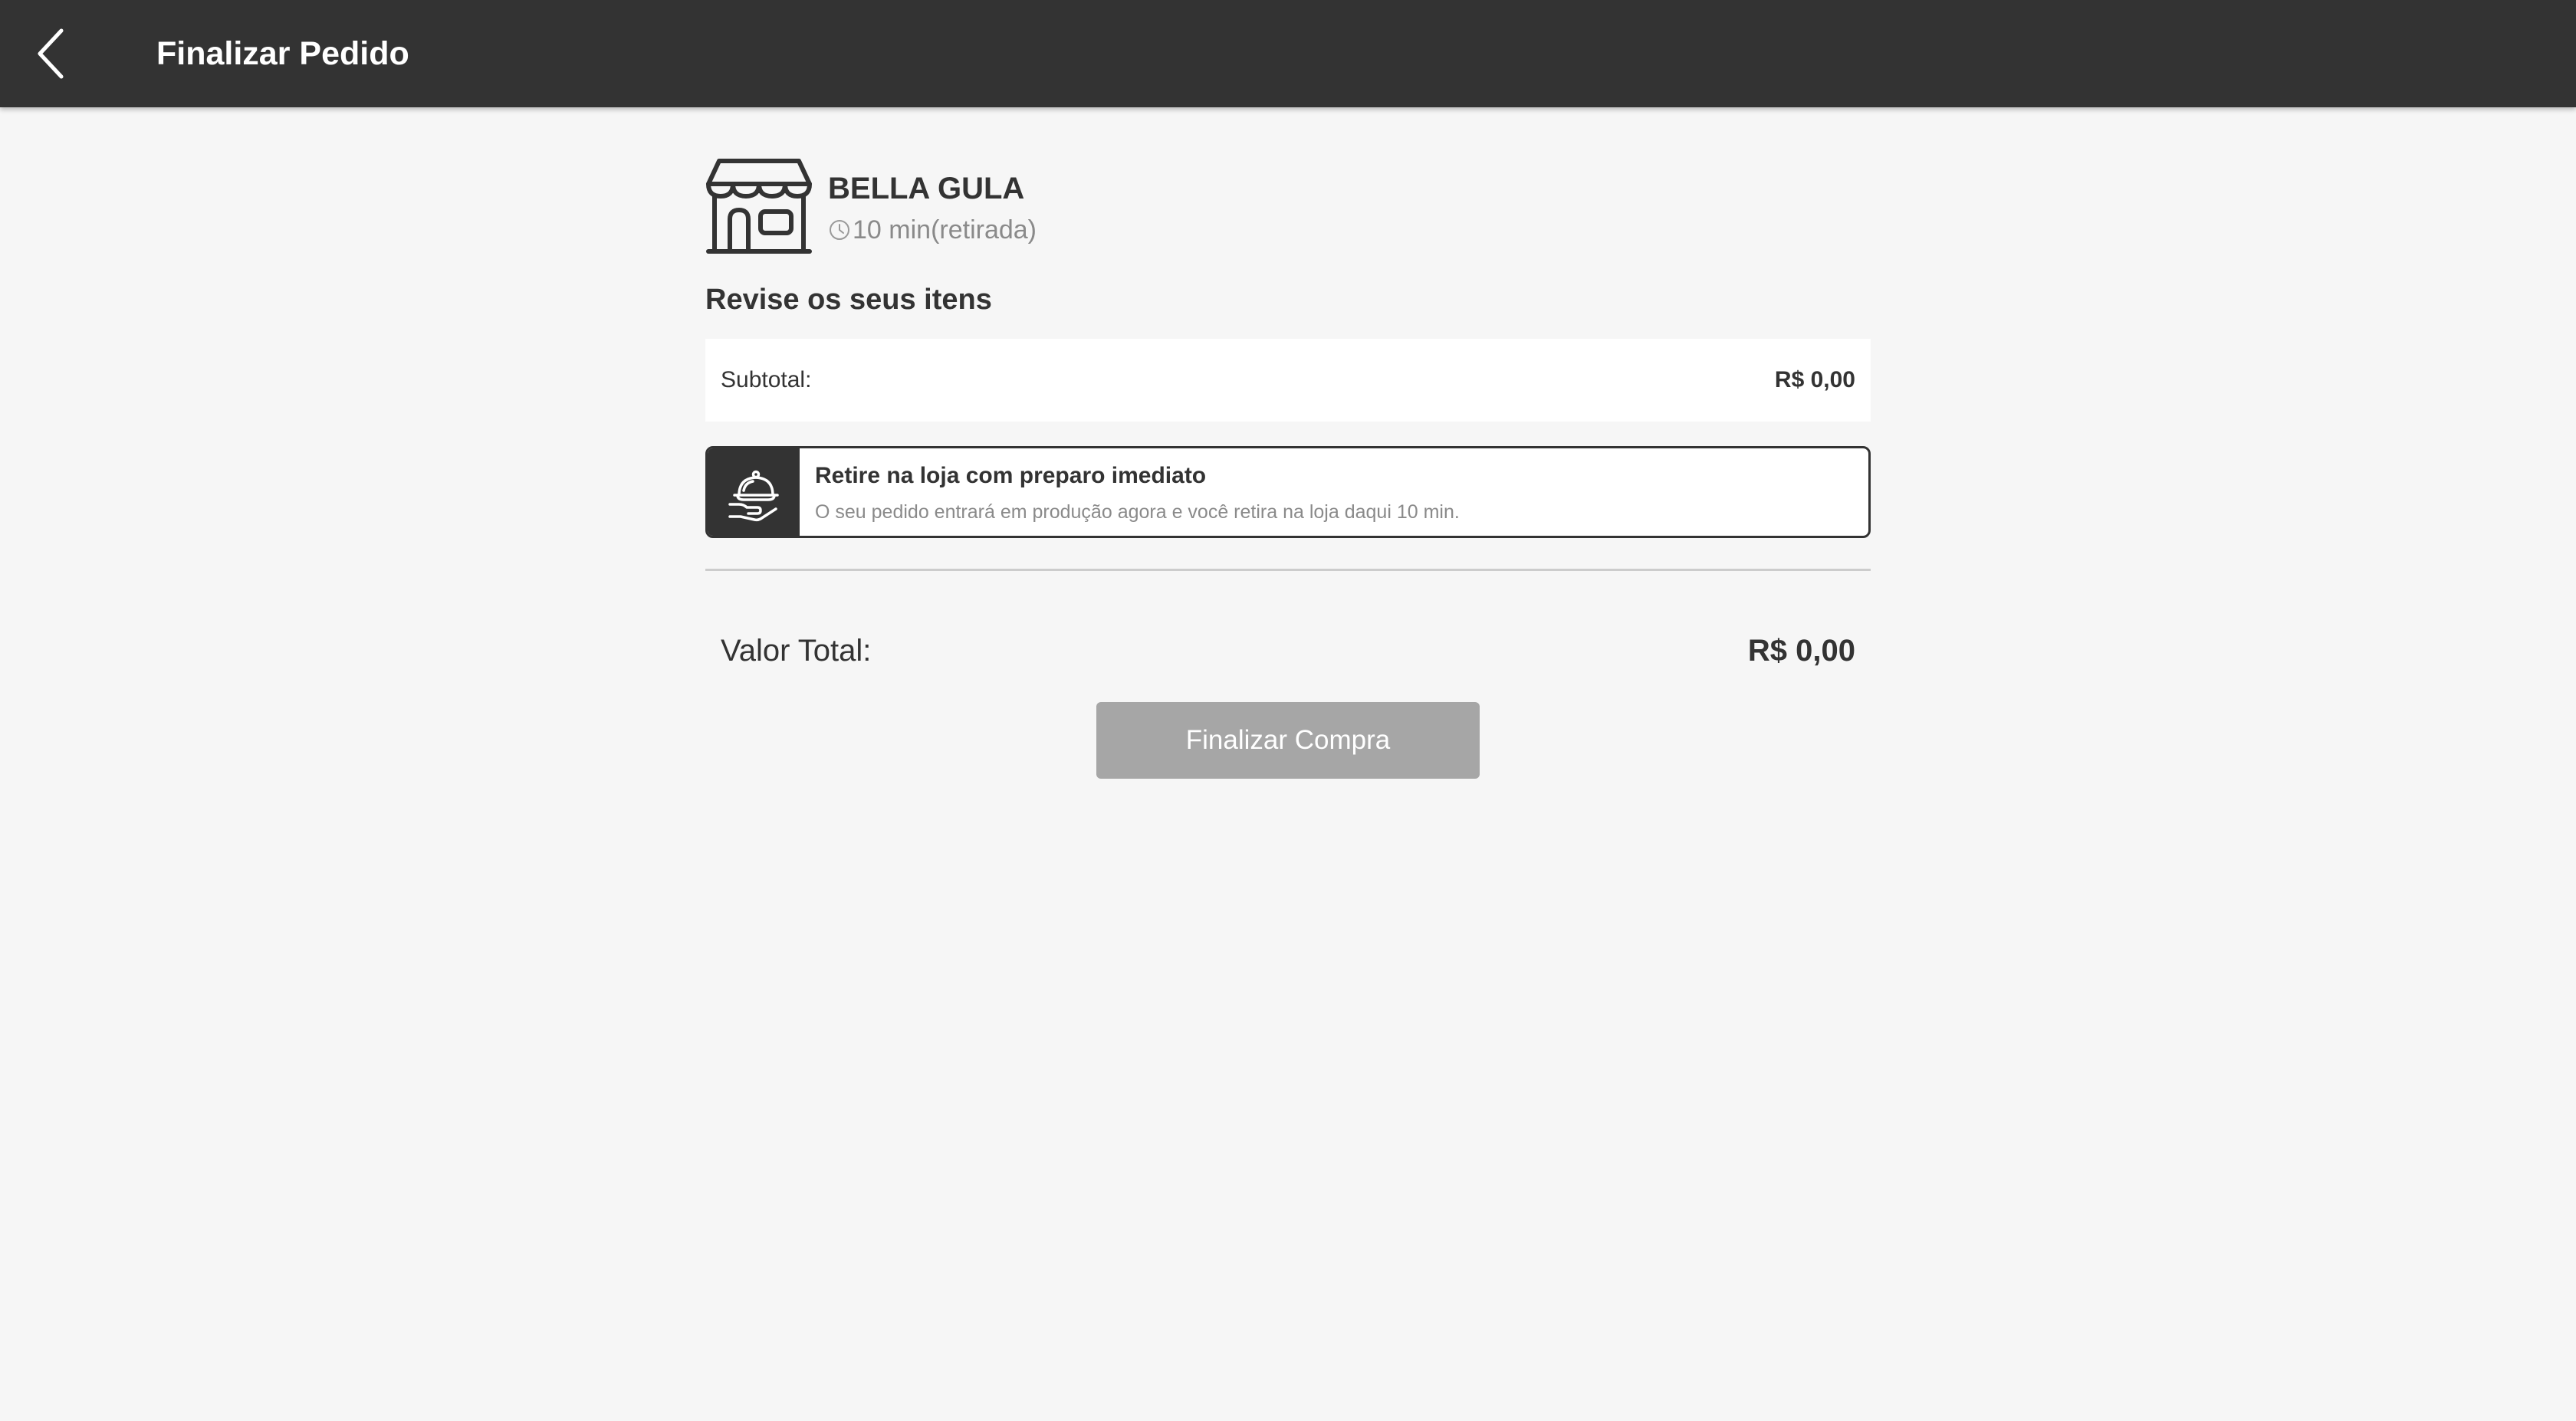  What do you see at coordinates (927, 188) in the screenshot?
I see `store-name: BELLA GULA` at bounding box center [927, 188].